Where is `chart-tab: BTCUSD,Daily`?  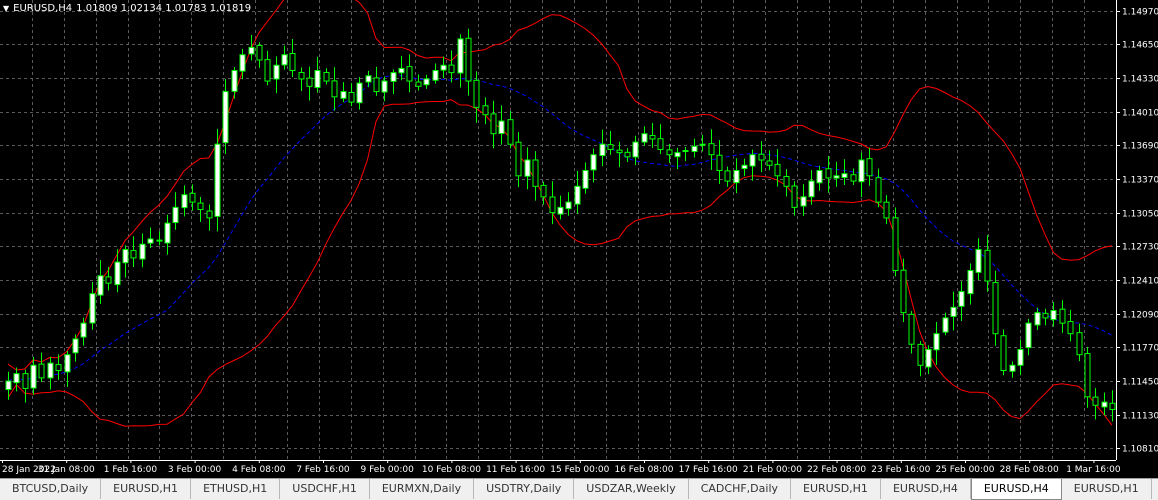 chart-tab: BTCUSD,Daily is located at coordinates (51, 489).